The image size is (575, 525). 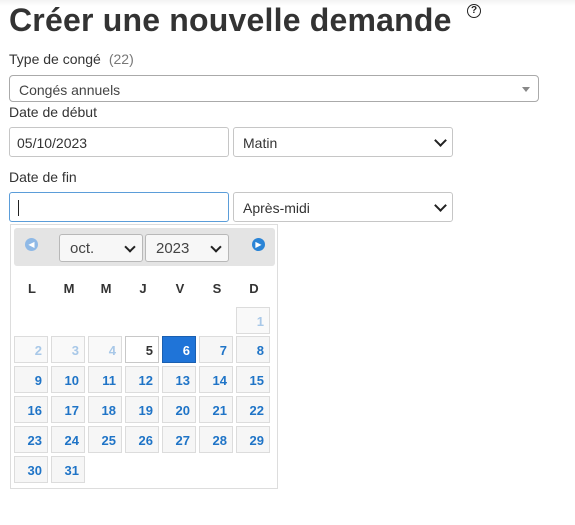 I want to click on day-cell: 6, so click(x=179, y=349).